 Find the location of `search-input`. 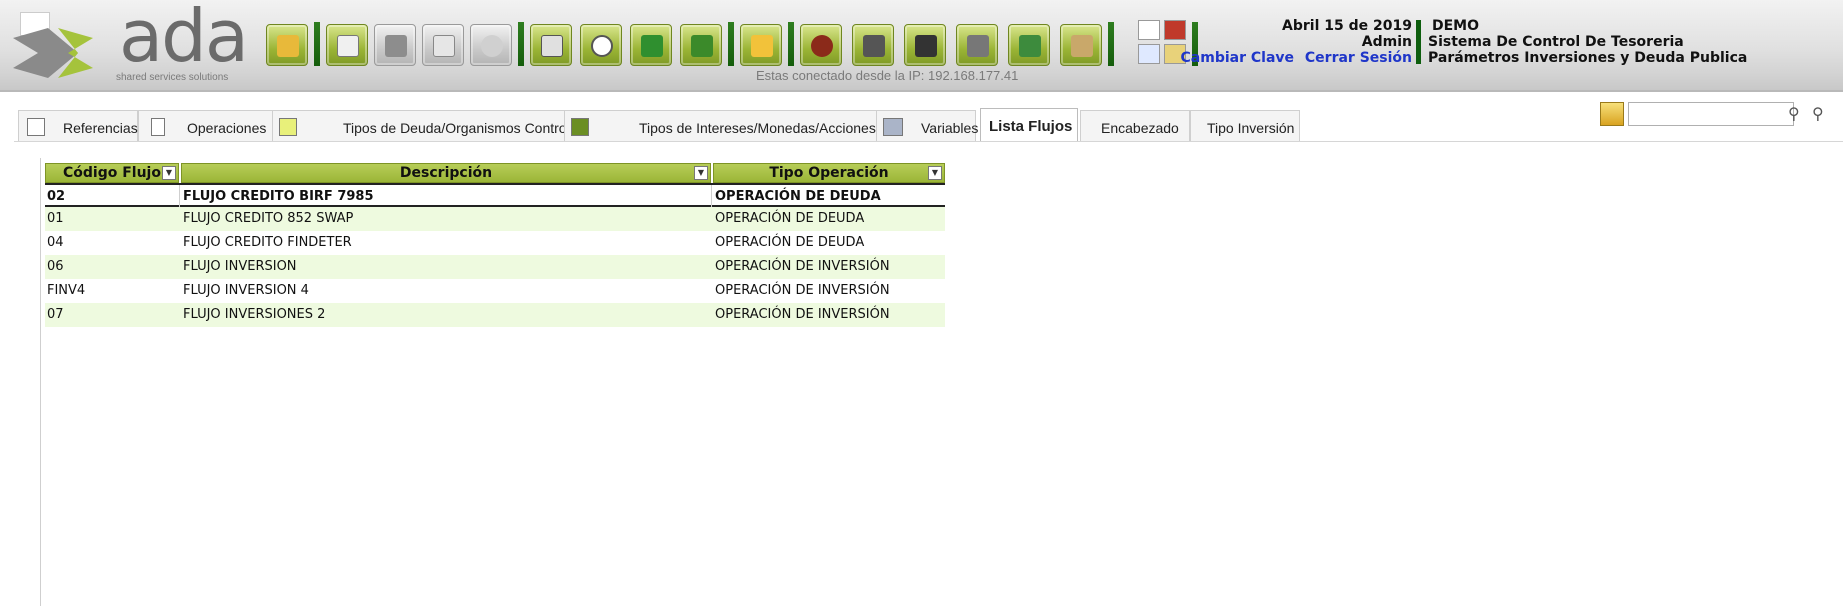

search-input is located at coordinates (1711, 114).